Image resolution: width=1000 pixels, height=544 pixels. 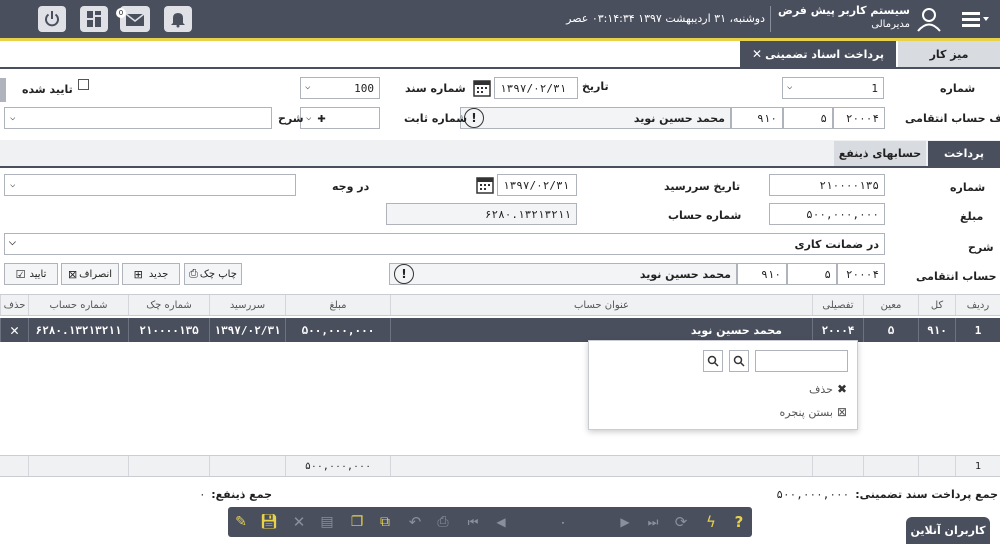 What do you see at coordinates (887, 494) in the screenshot?
I see `total-guarantee: جمع پرداخت سند تضمینی: ۵۰۰,۰۰۰,۰۰۰` at bounding box center [887, 494].